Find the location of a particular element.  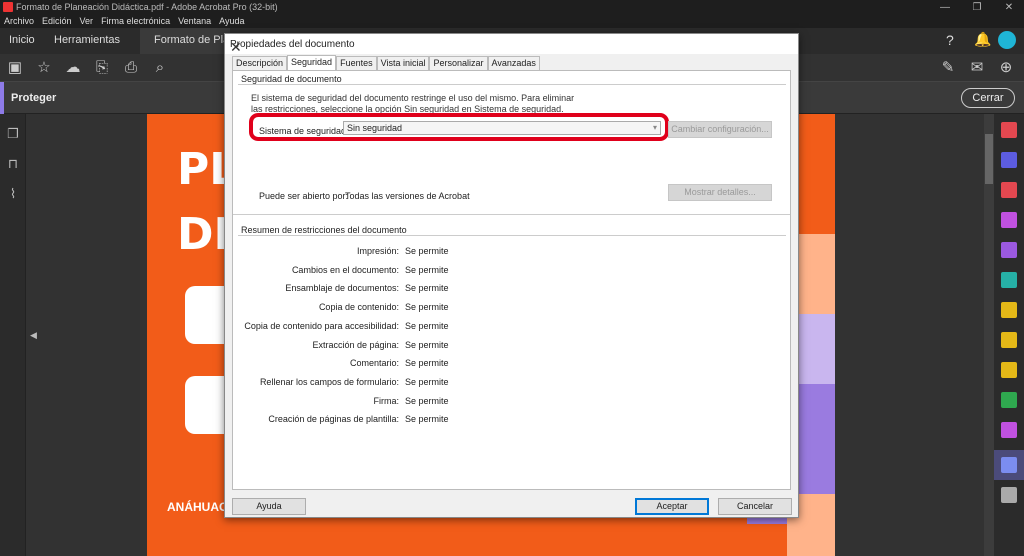

protect-label: Proteger is located at coordinates (34, 98).